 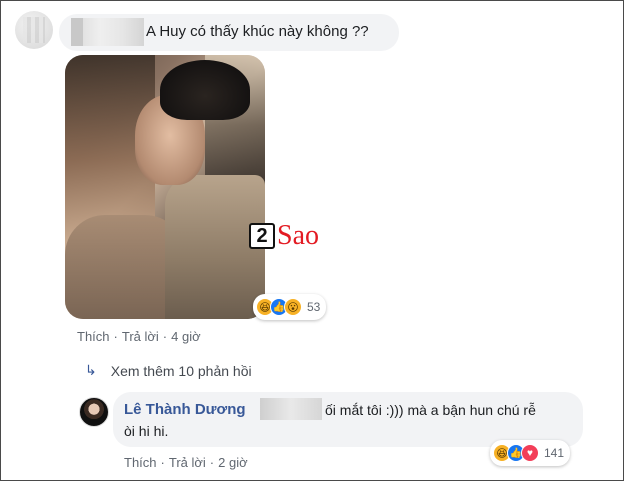 I want to click on view-more-replies-link: ↳ Xem thêm 10 phản hồi, so click(x=168, y=370).